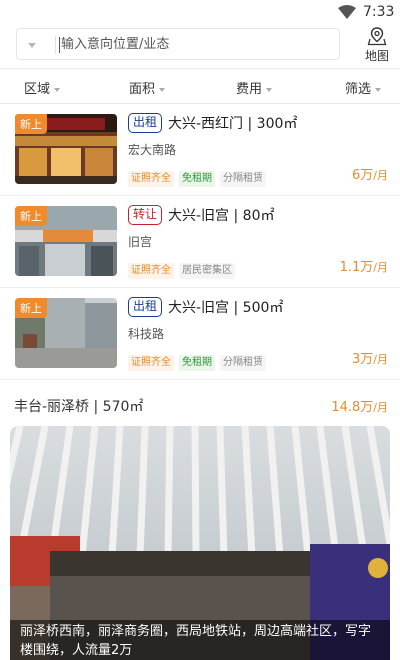 The width and height of the screenshot is (400, 660). I want to click on map-button: 地图, so click(377, 46).